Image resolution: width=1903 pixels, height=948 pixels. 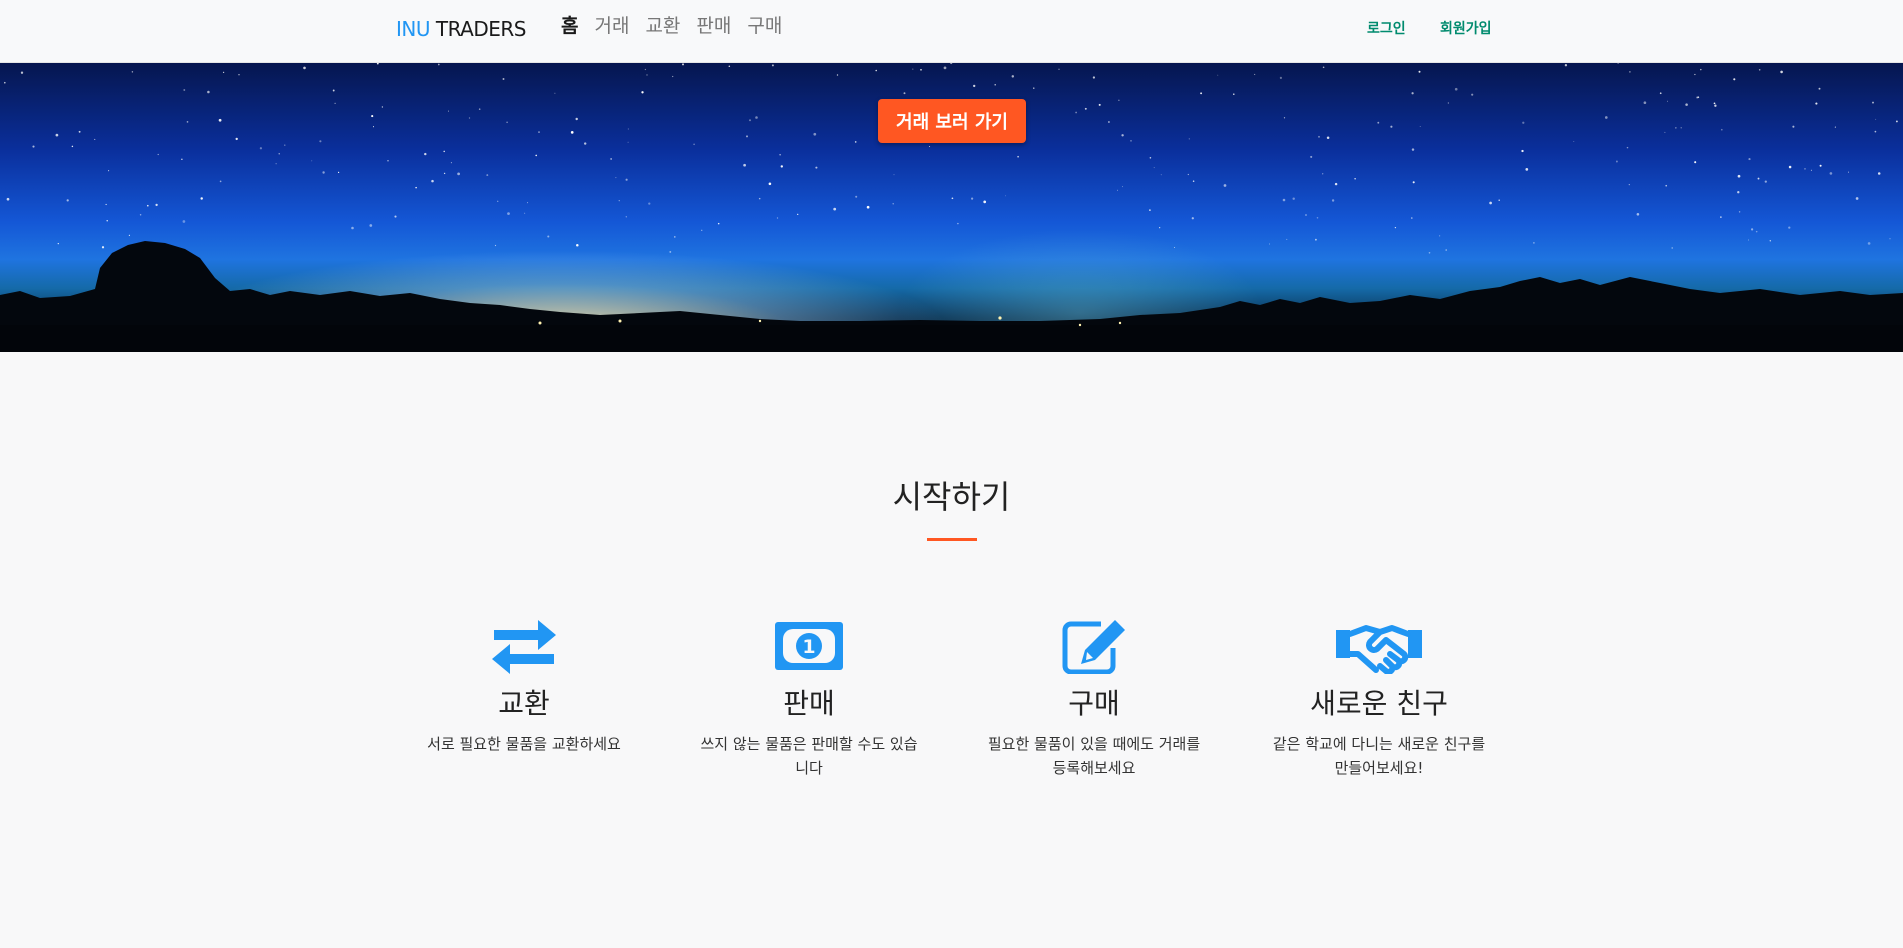 What do you see at coordinates (1379, 699) in the screenshot?
I see `feature-new-friends: 새로운 친구 같은 학교에 다니는 새로운 친구를 만들어보세요!` at bounding box center [1379, 699].